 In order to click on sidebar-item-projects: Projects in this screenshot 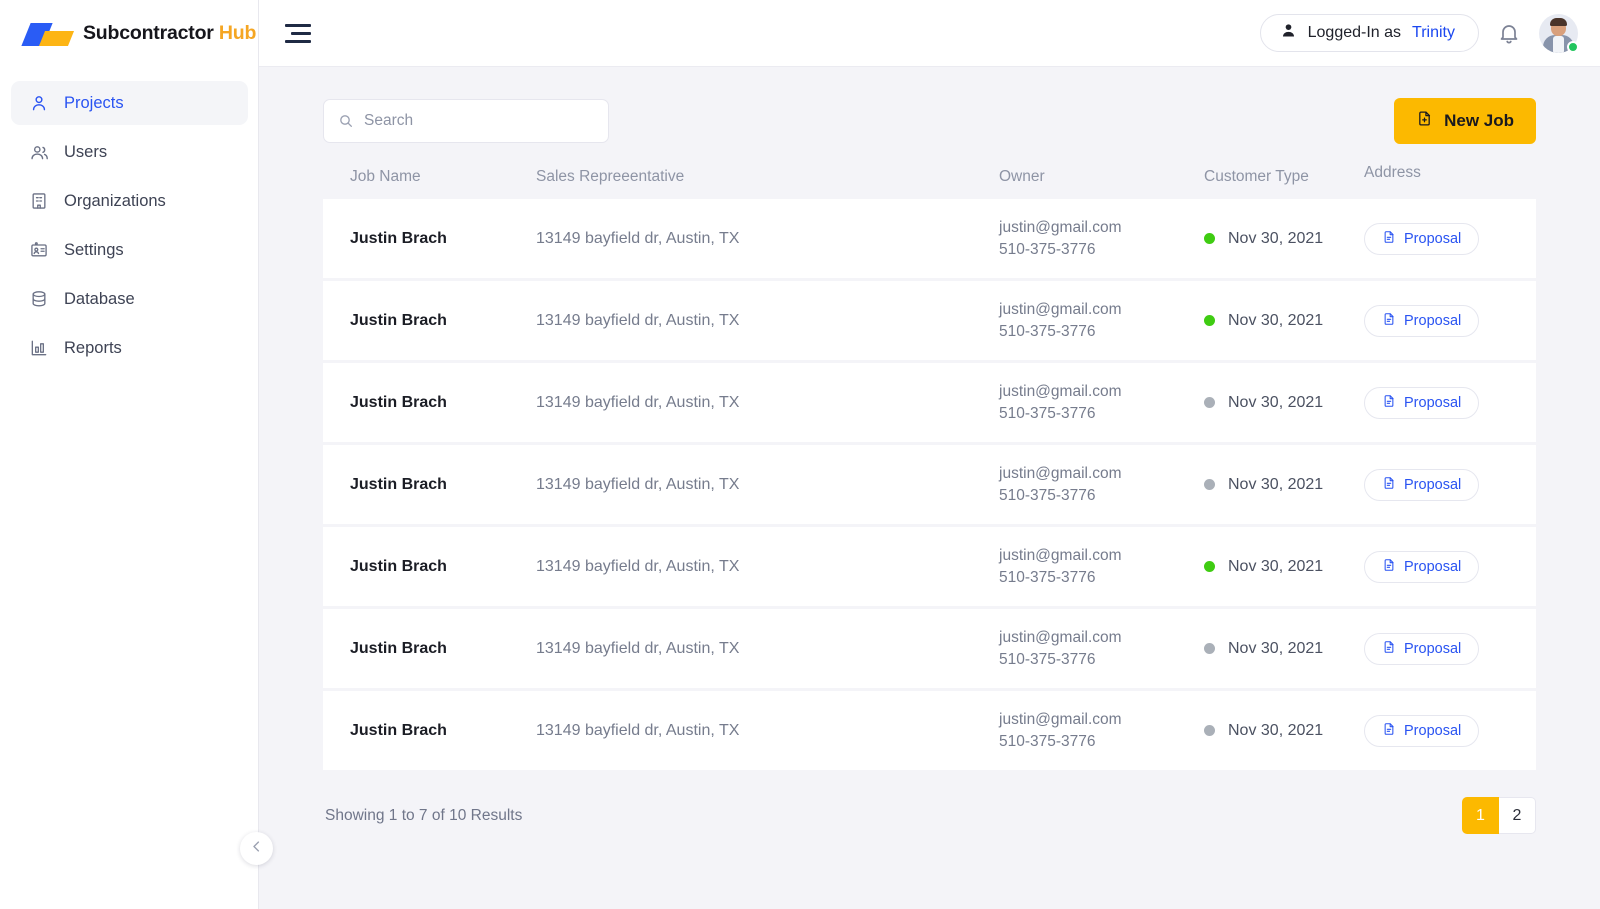, I will do `click(129, 103)`.